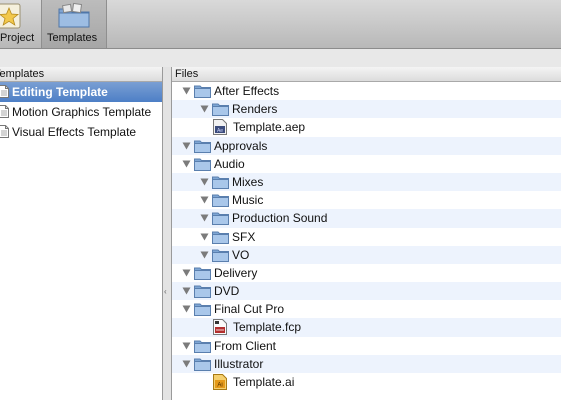 The width and height of the screenshot is (561, 400). What do you see at coordinates (81, 74) in the screenshot?
I see `templates-column-header: Templates` at bounding box center [81, 74].